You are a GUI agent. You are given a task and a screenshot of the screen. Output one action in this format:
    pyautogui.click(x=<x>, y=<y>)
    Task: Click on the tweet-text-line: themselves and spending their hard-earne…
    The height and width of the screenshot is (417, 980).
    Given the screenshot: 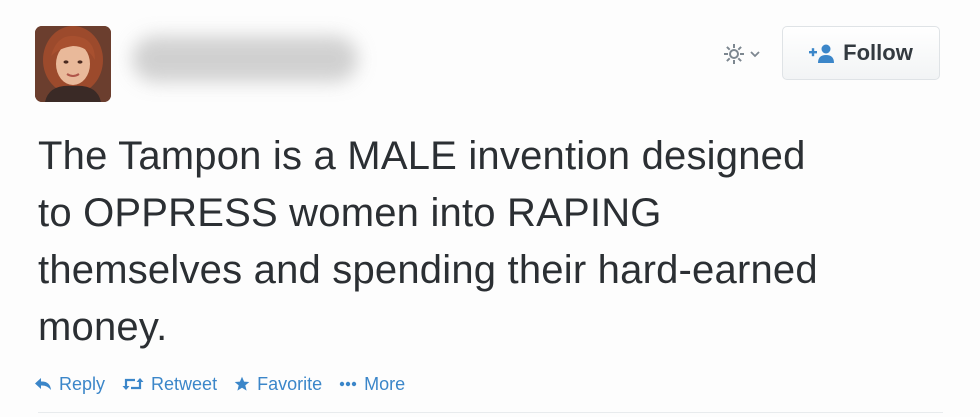 What is the action you would take?
    pyautogui.click(x=428, y=270)
    